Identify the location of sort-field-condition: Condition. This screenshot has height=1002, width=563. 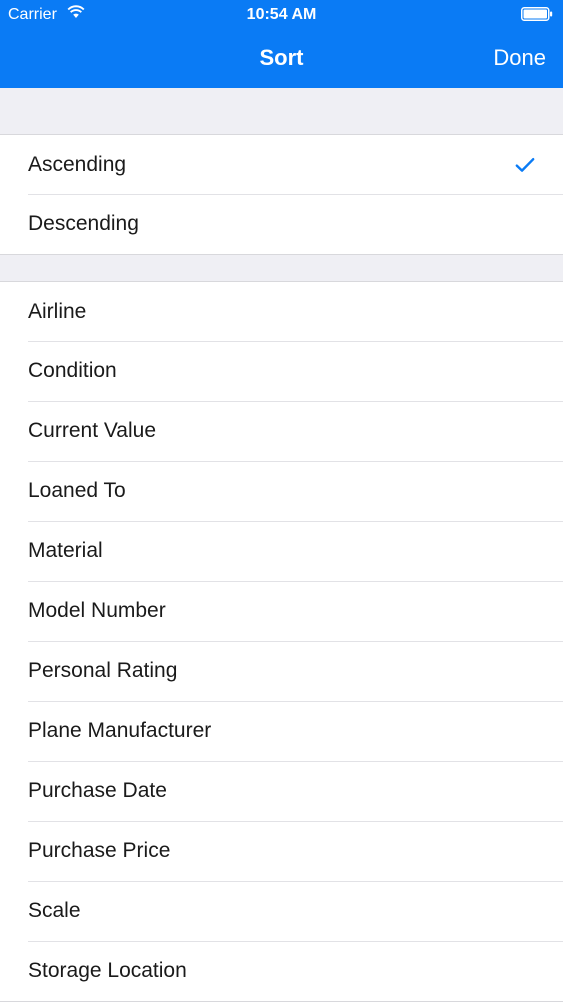
(281, 371).